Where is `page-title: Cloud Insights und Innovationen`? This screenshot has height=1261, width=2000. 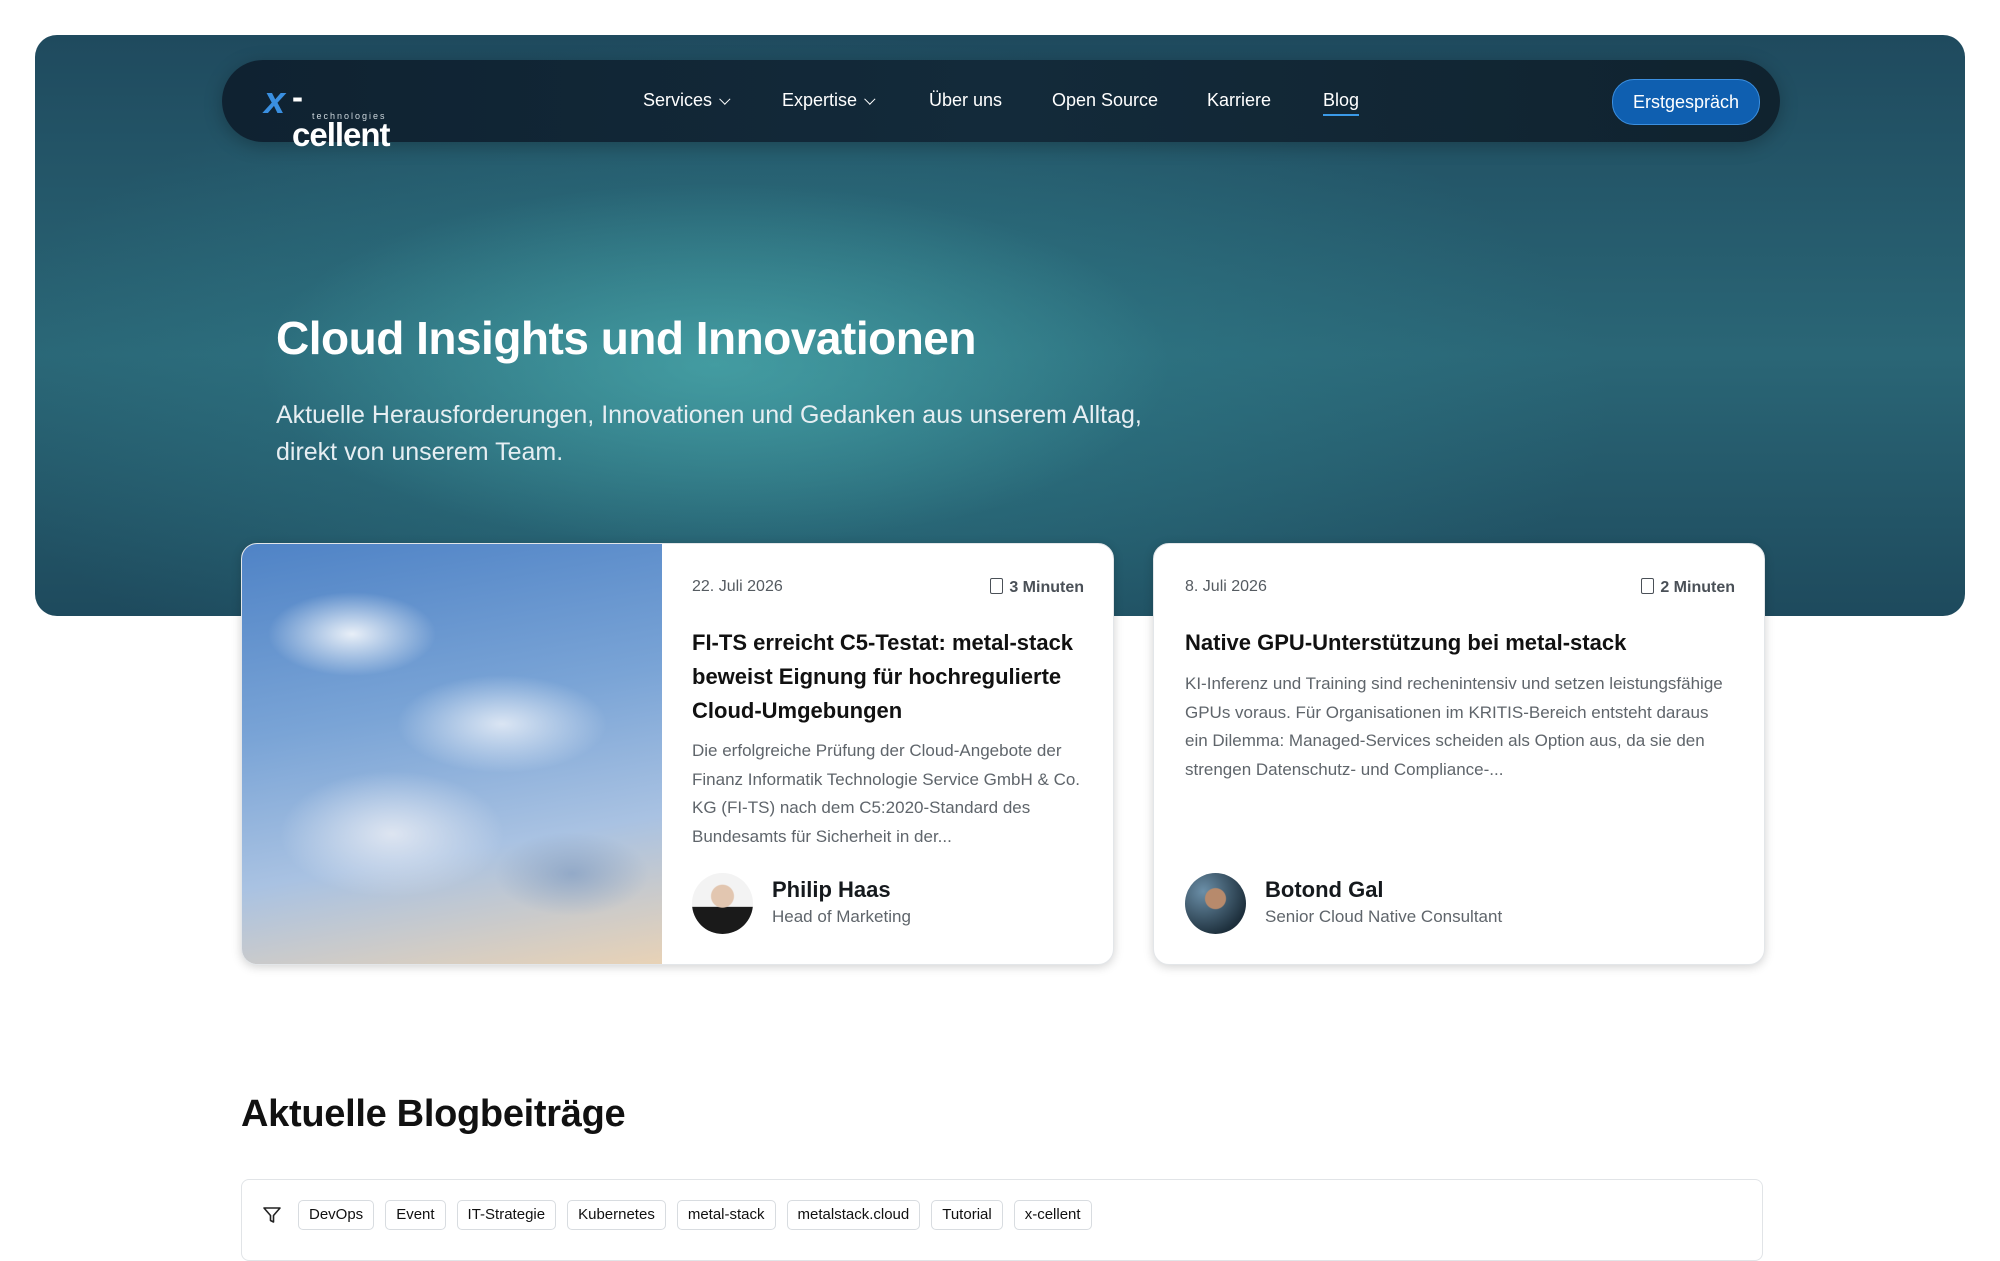
page-title: Cloud Insights und Innovationen is located at coordinates (626, 338).